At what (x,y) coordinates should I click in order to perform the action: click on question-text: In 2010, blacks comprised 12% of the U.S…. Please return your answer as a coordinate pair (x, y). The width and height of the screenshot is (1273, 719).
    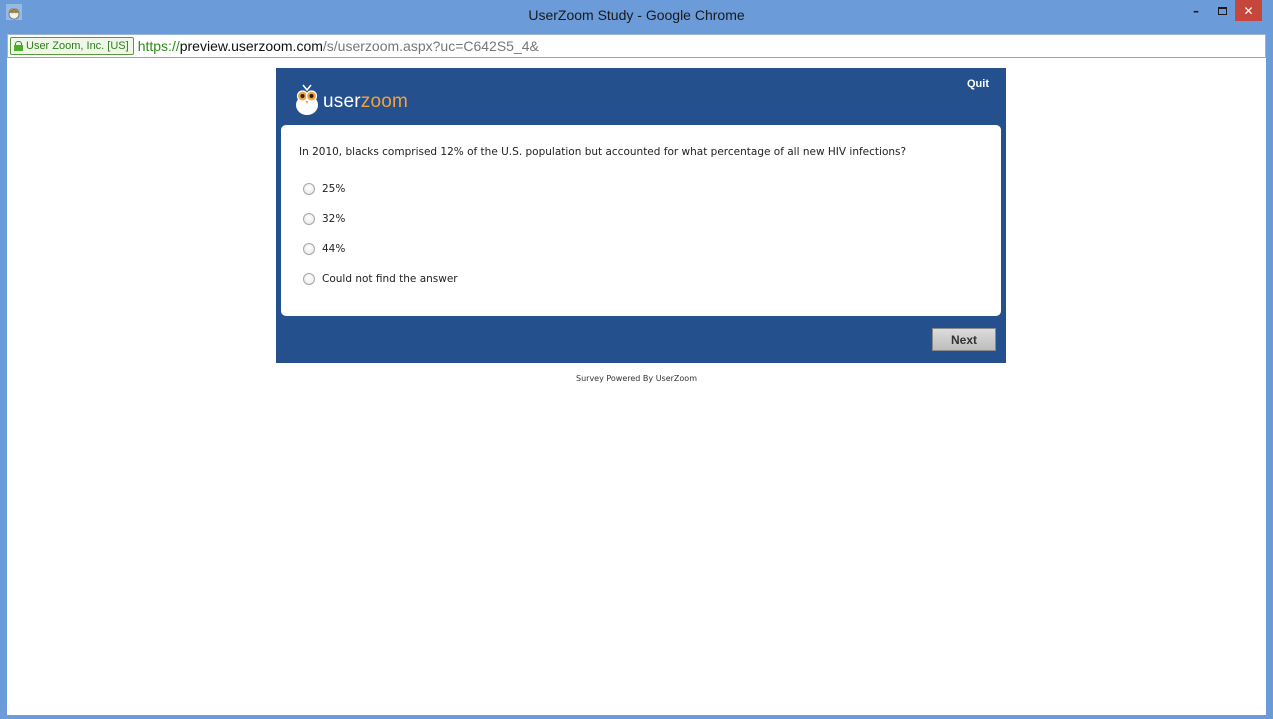
    Looking at the image, I should click on (603, 152).